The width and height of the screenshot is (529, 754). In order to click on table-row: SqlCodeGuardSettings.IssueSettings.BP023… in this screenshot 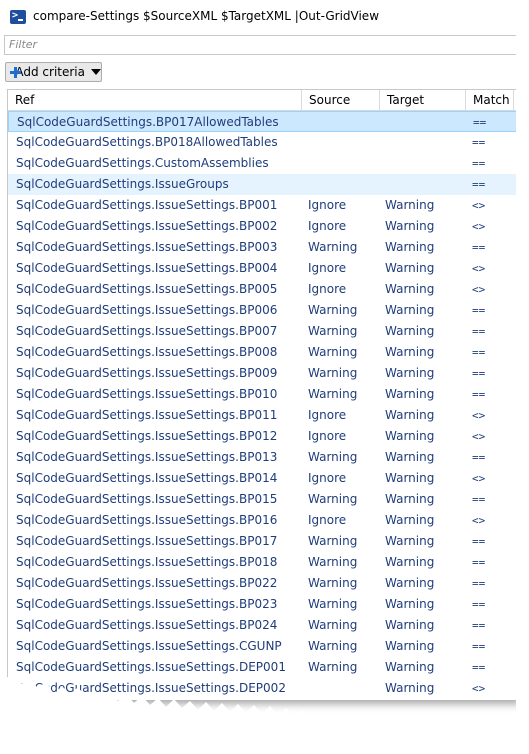, I will do `click(262, 604)`.